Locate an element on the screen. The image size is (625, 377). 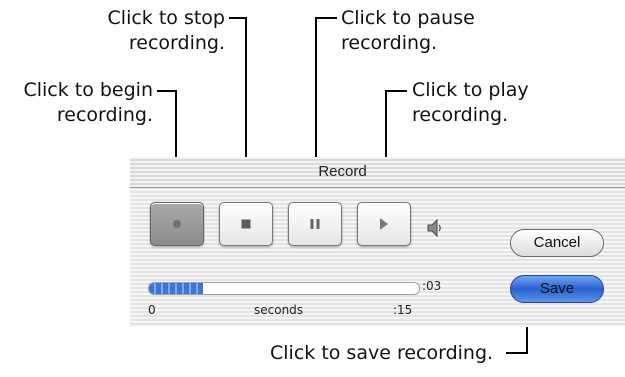
progress-unit-label: seconds is located at coordinates (279, 310).